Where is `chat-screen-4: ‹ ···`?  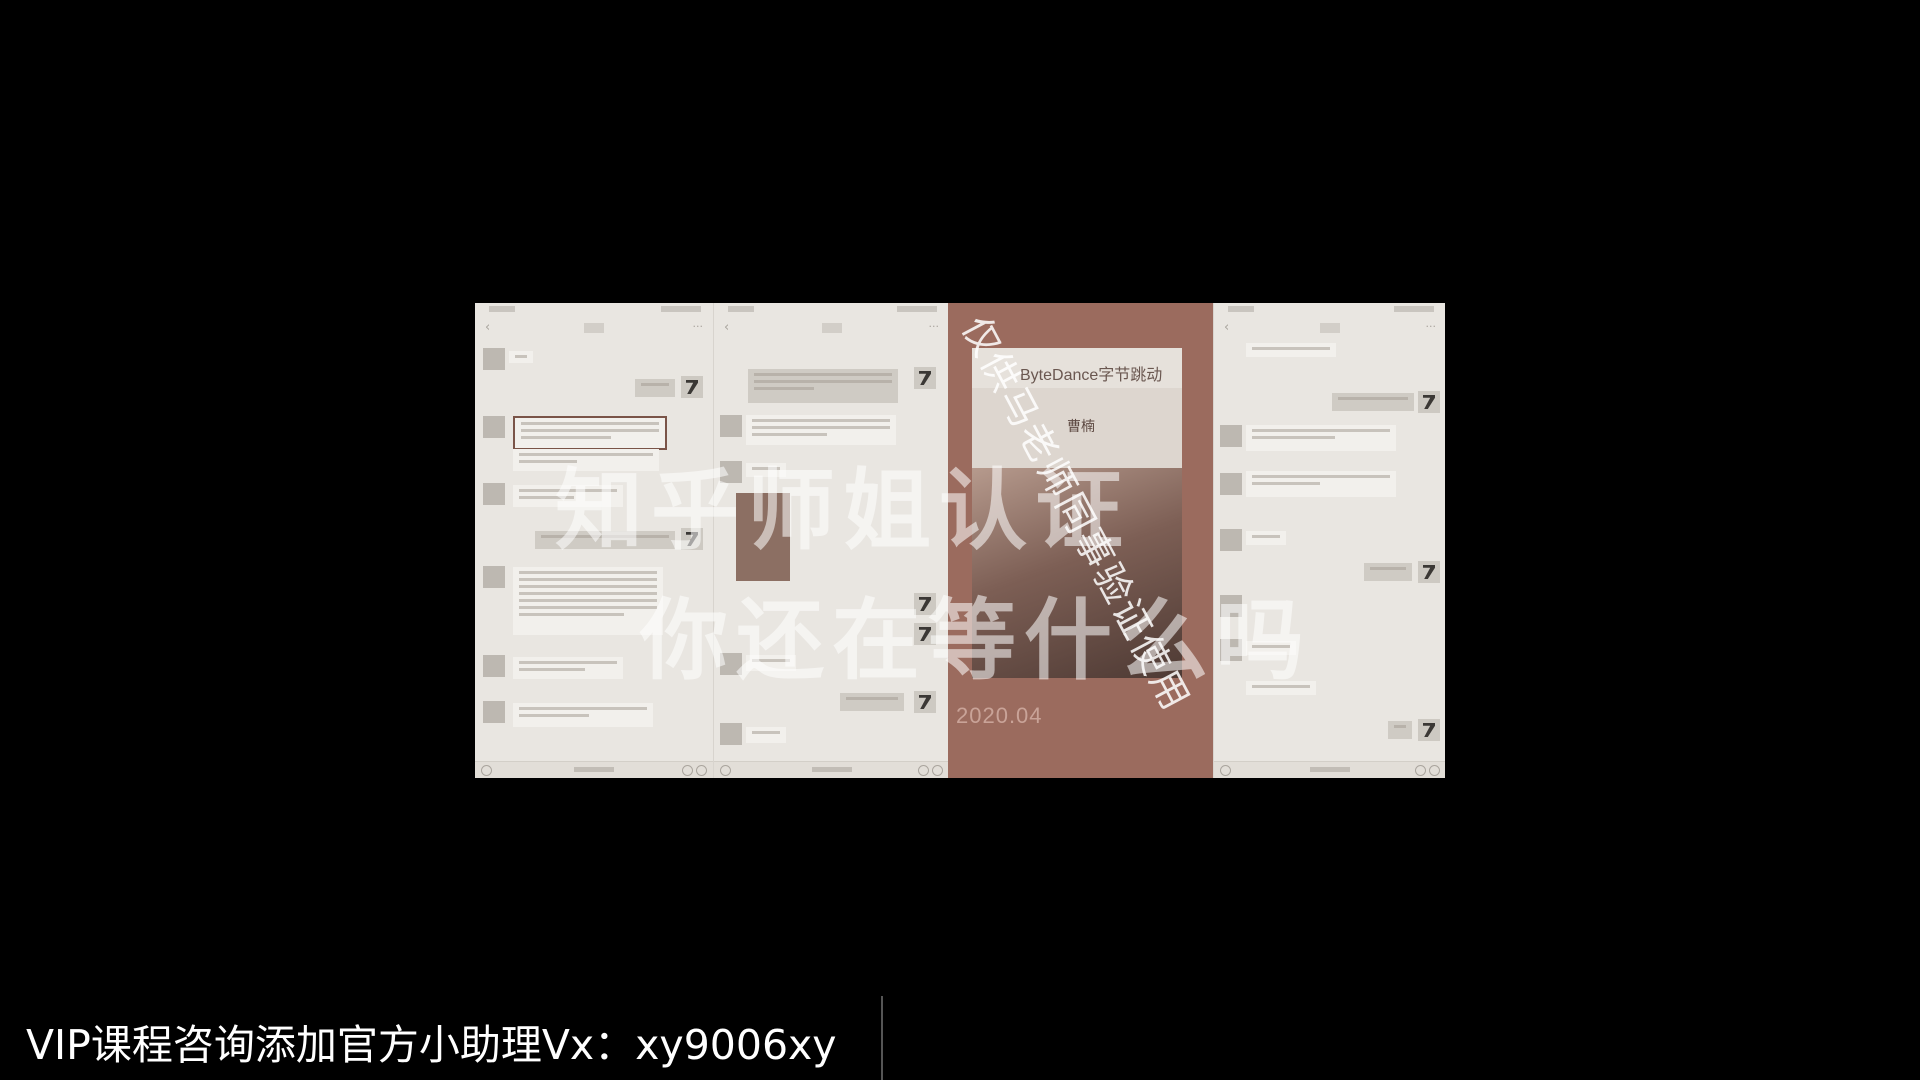 chat-screen-4: ‹ ··· is located at coordinates (1329, 540).